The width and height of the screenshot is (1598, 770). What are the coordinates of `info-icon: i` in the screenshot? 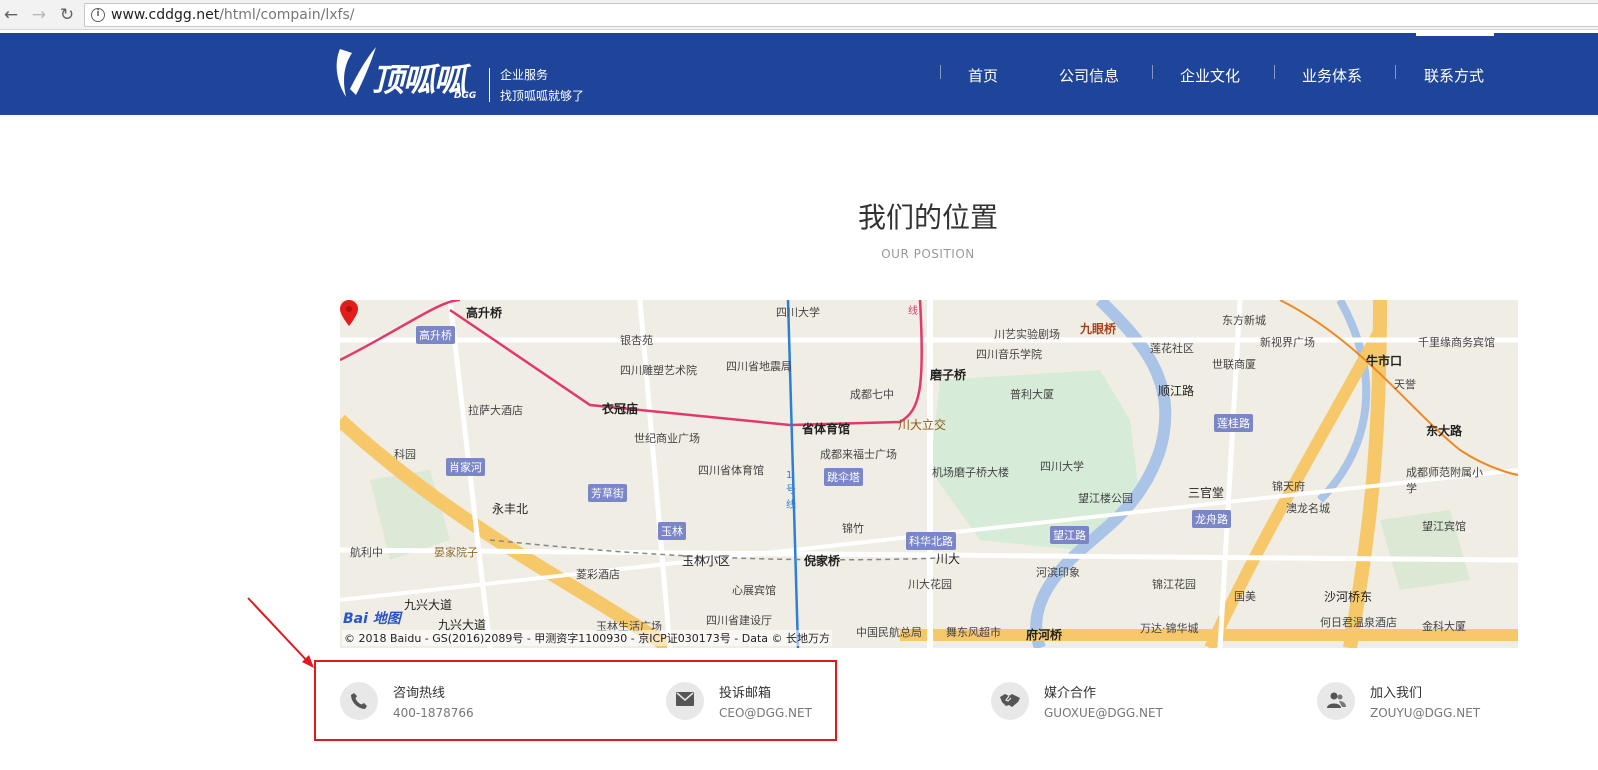 It's located at (98, 15).